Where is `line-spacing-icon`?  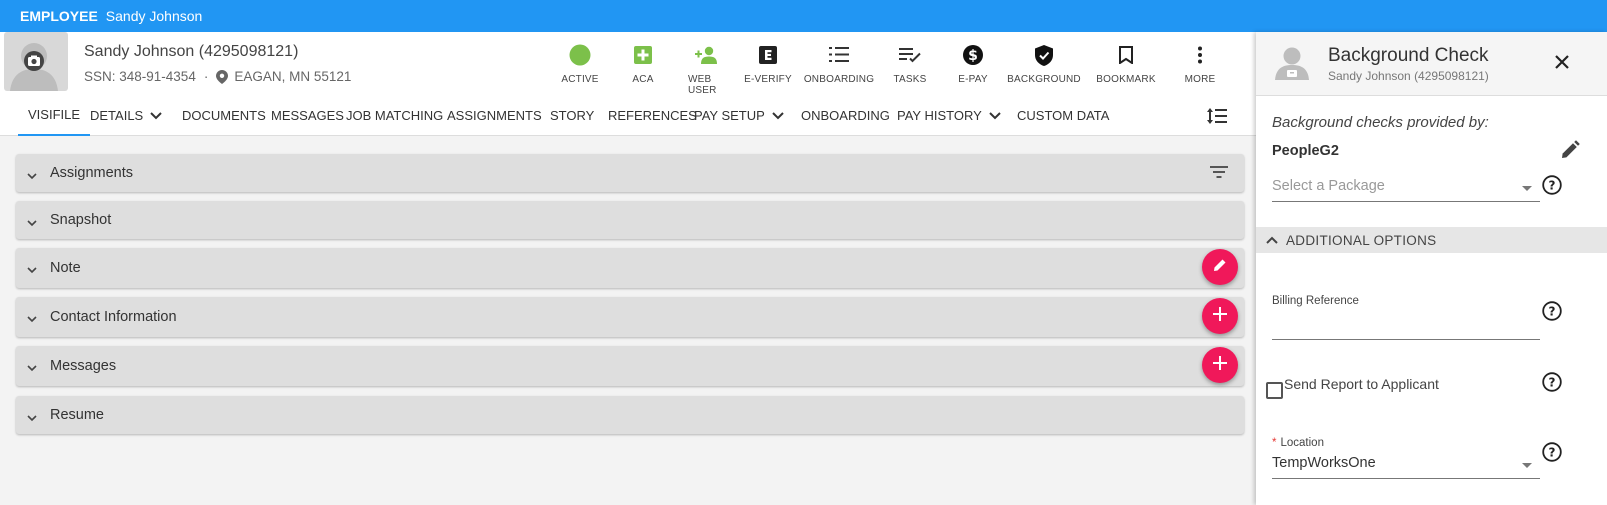 line-spacing-icon is located at coordinates (1217, 118).